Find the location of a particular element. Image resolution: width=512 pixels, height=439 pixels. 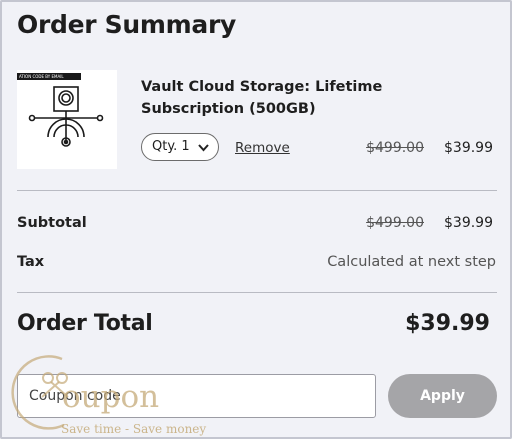

item-price: $39.99 is located at coordinates (468, 148).